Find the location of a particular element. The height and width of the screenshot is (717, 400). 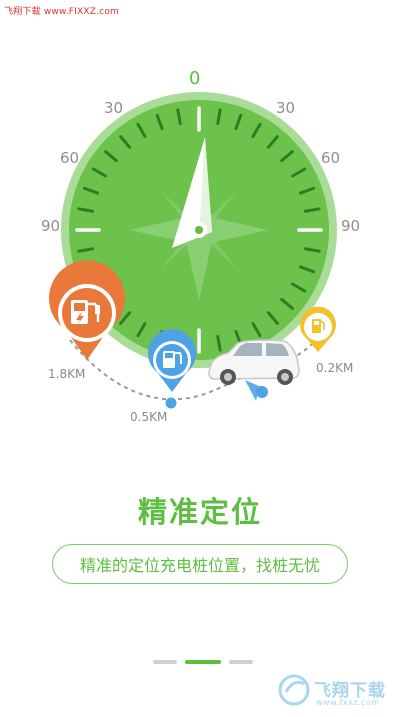

compass-degree-0: 0 is located at coordinates (195, 78).